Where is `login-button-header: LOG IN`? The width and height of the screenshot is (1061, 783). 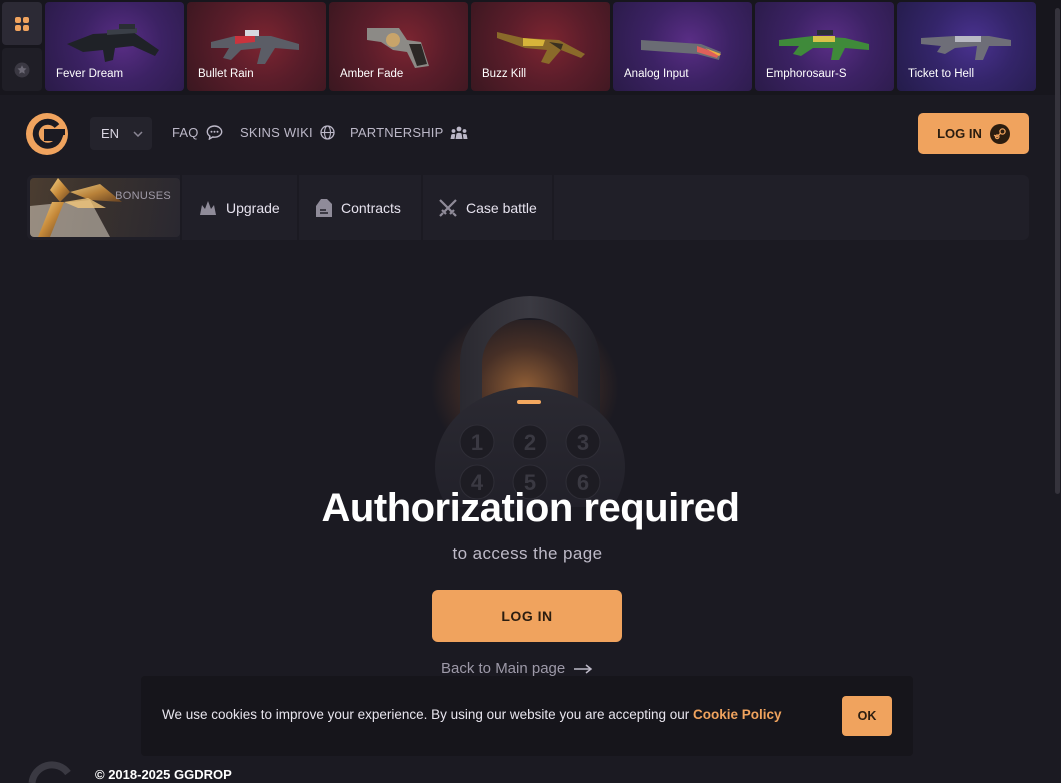
login-button-header: LOG IN is located at coordinates (973, 133).